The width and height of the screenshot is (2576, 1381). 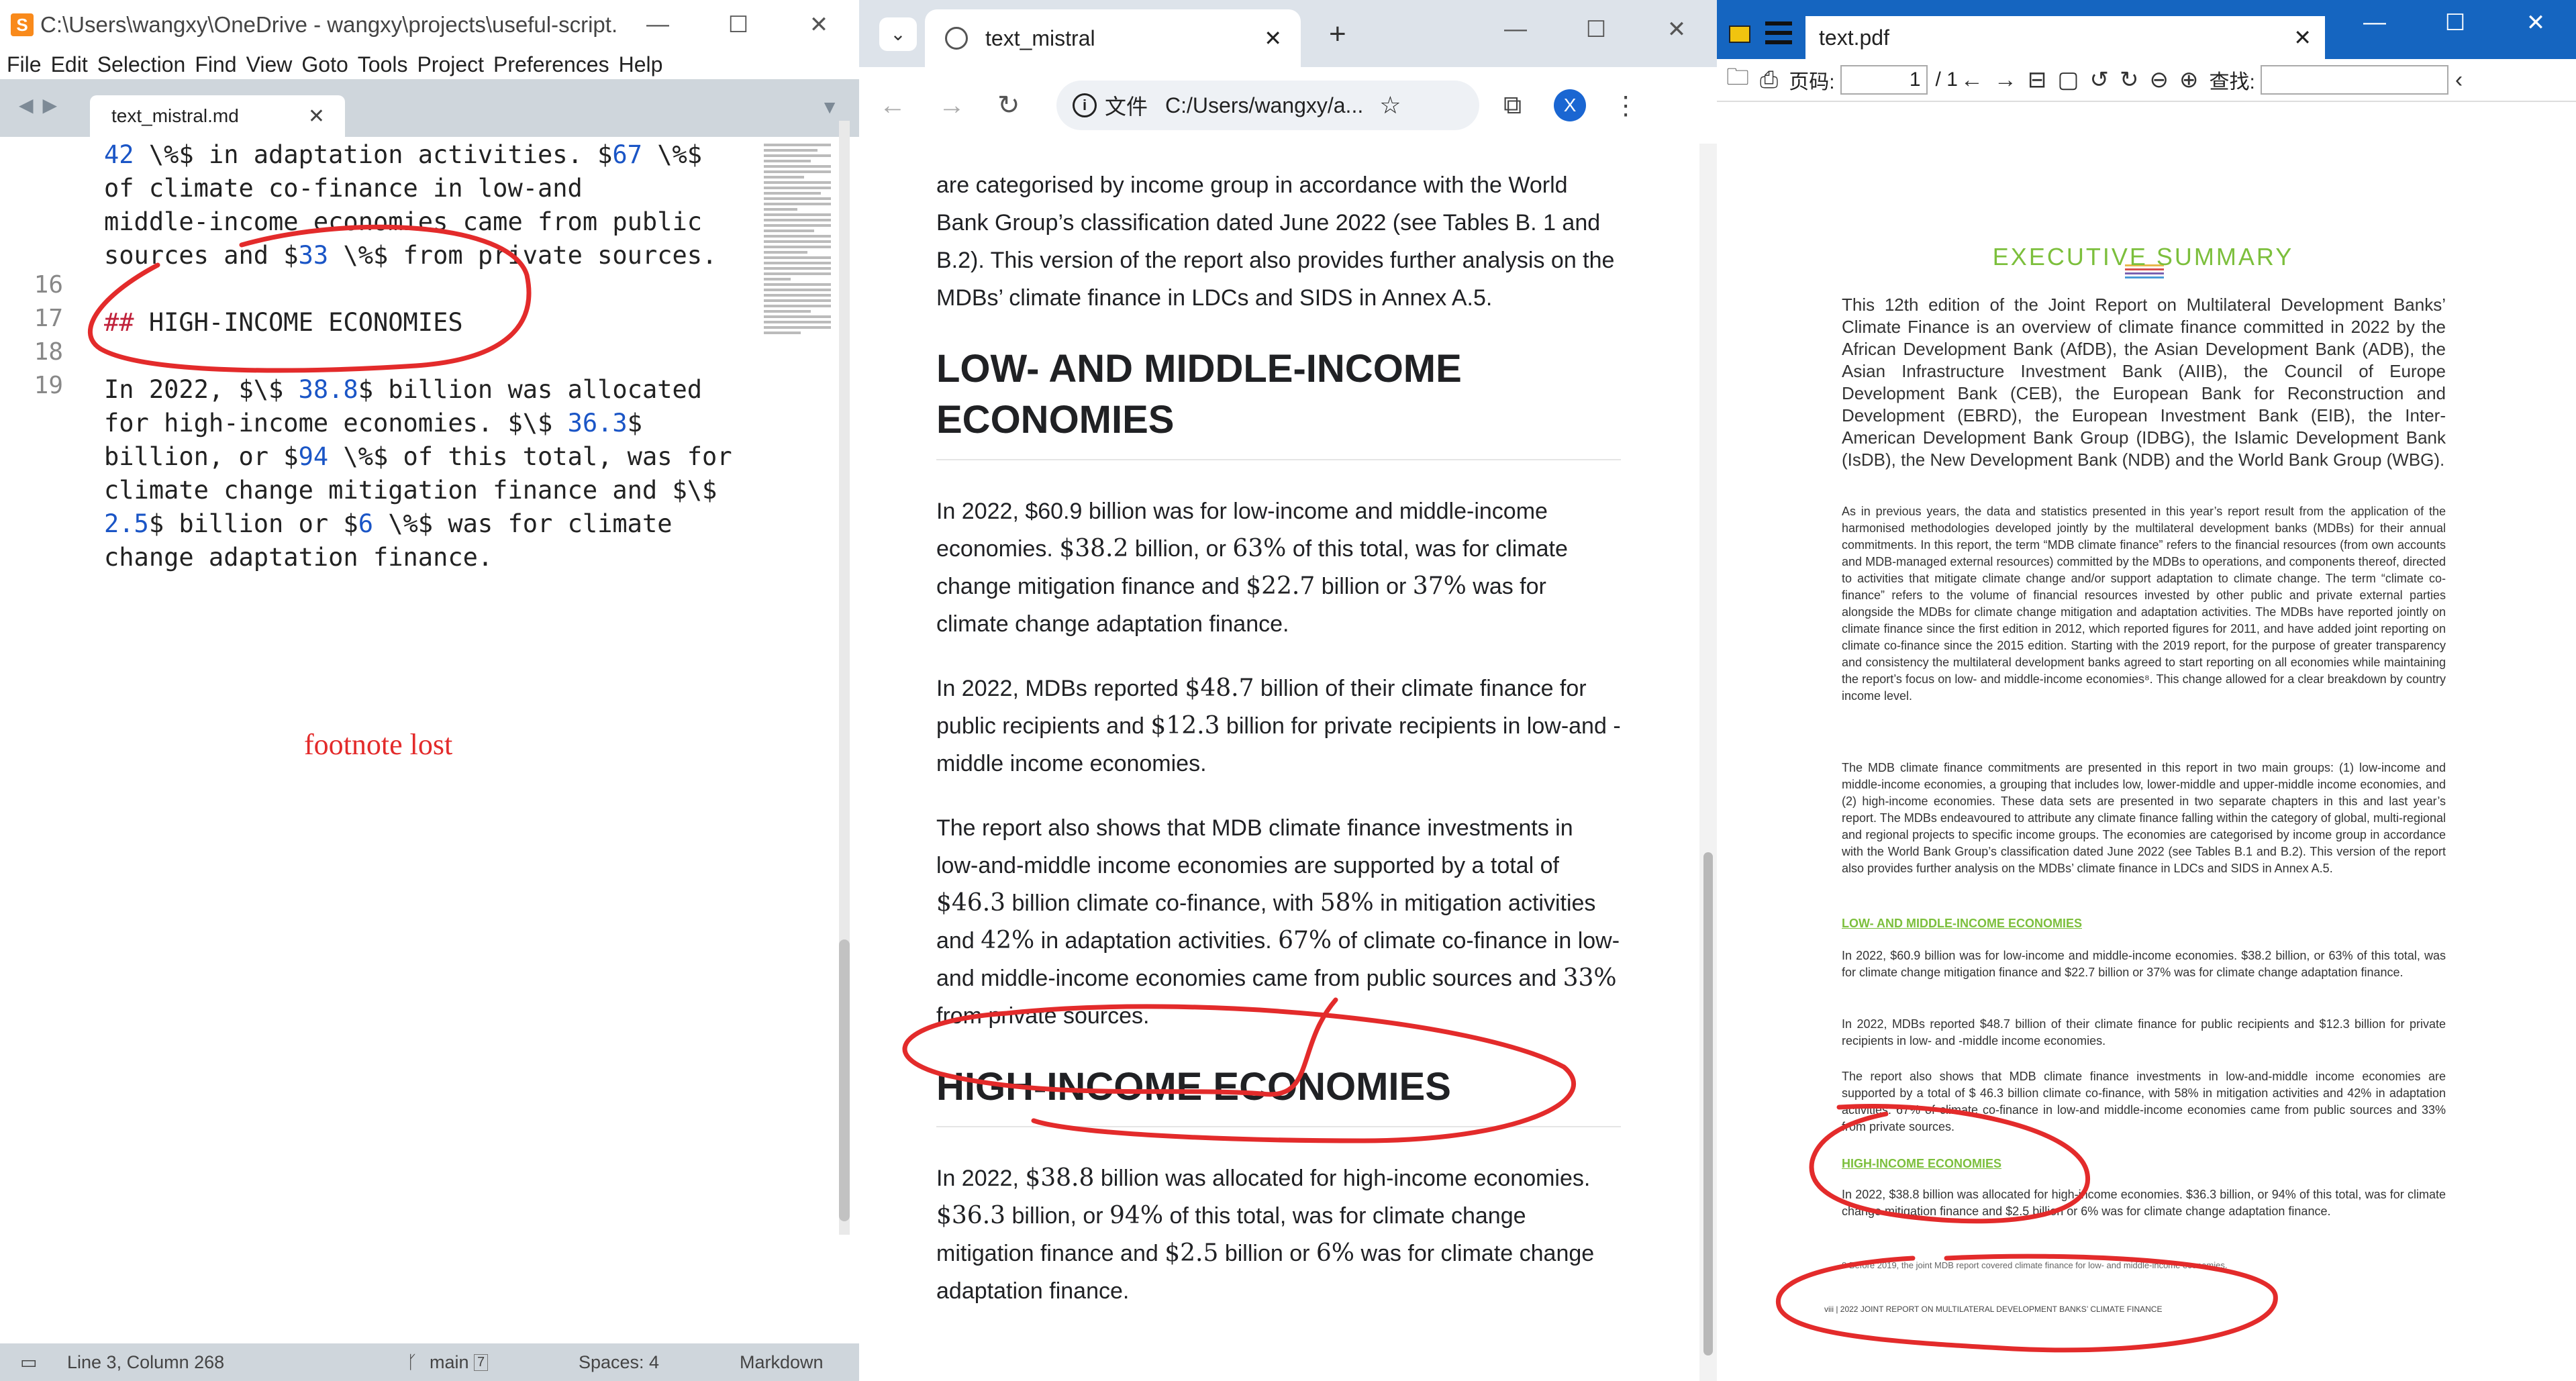 I want to click on chrome-tabstrip: ⌄ text_mistral ✕ + — ☐ ✕, so click(x=1288, y=33).